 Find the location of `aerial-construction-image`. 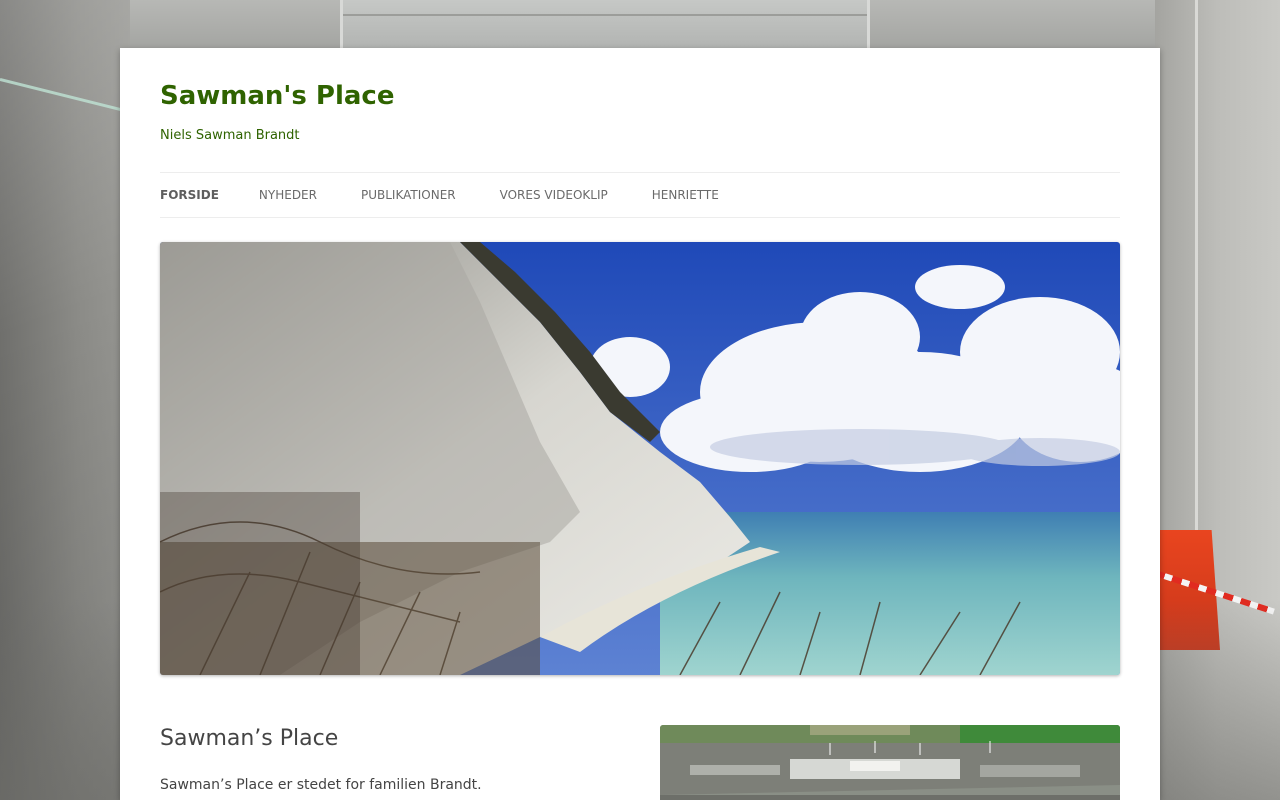

aerial-construction-image is located at coordinates (890, 762).